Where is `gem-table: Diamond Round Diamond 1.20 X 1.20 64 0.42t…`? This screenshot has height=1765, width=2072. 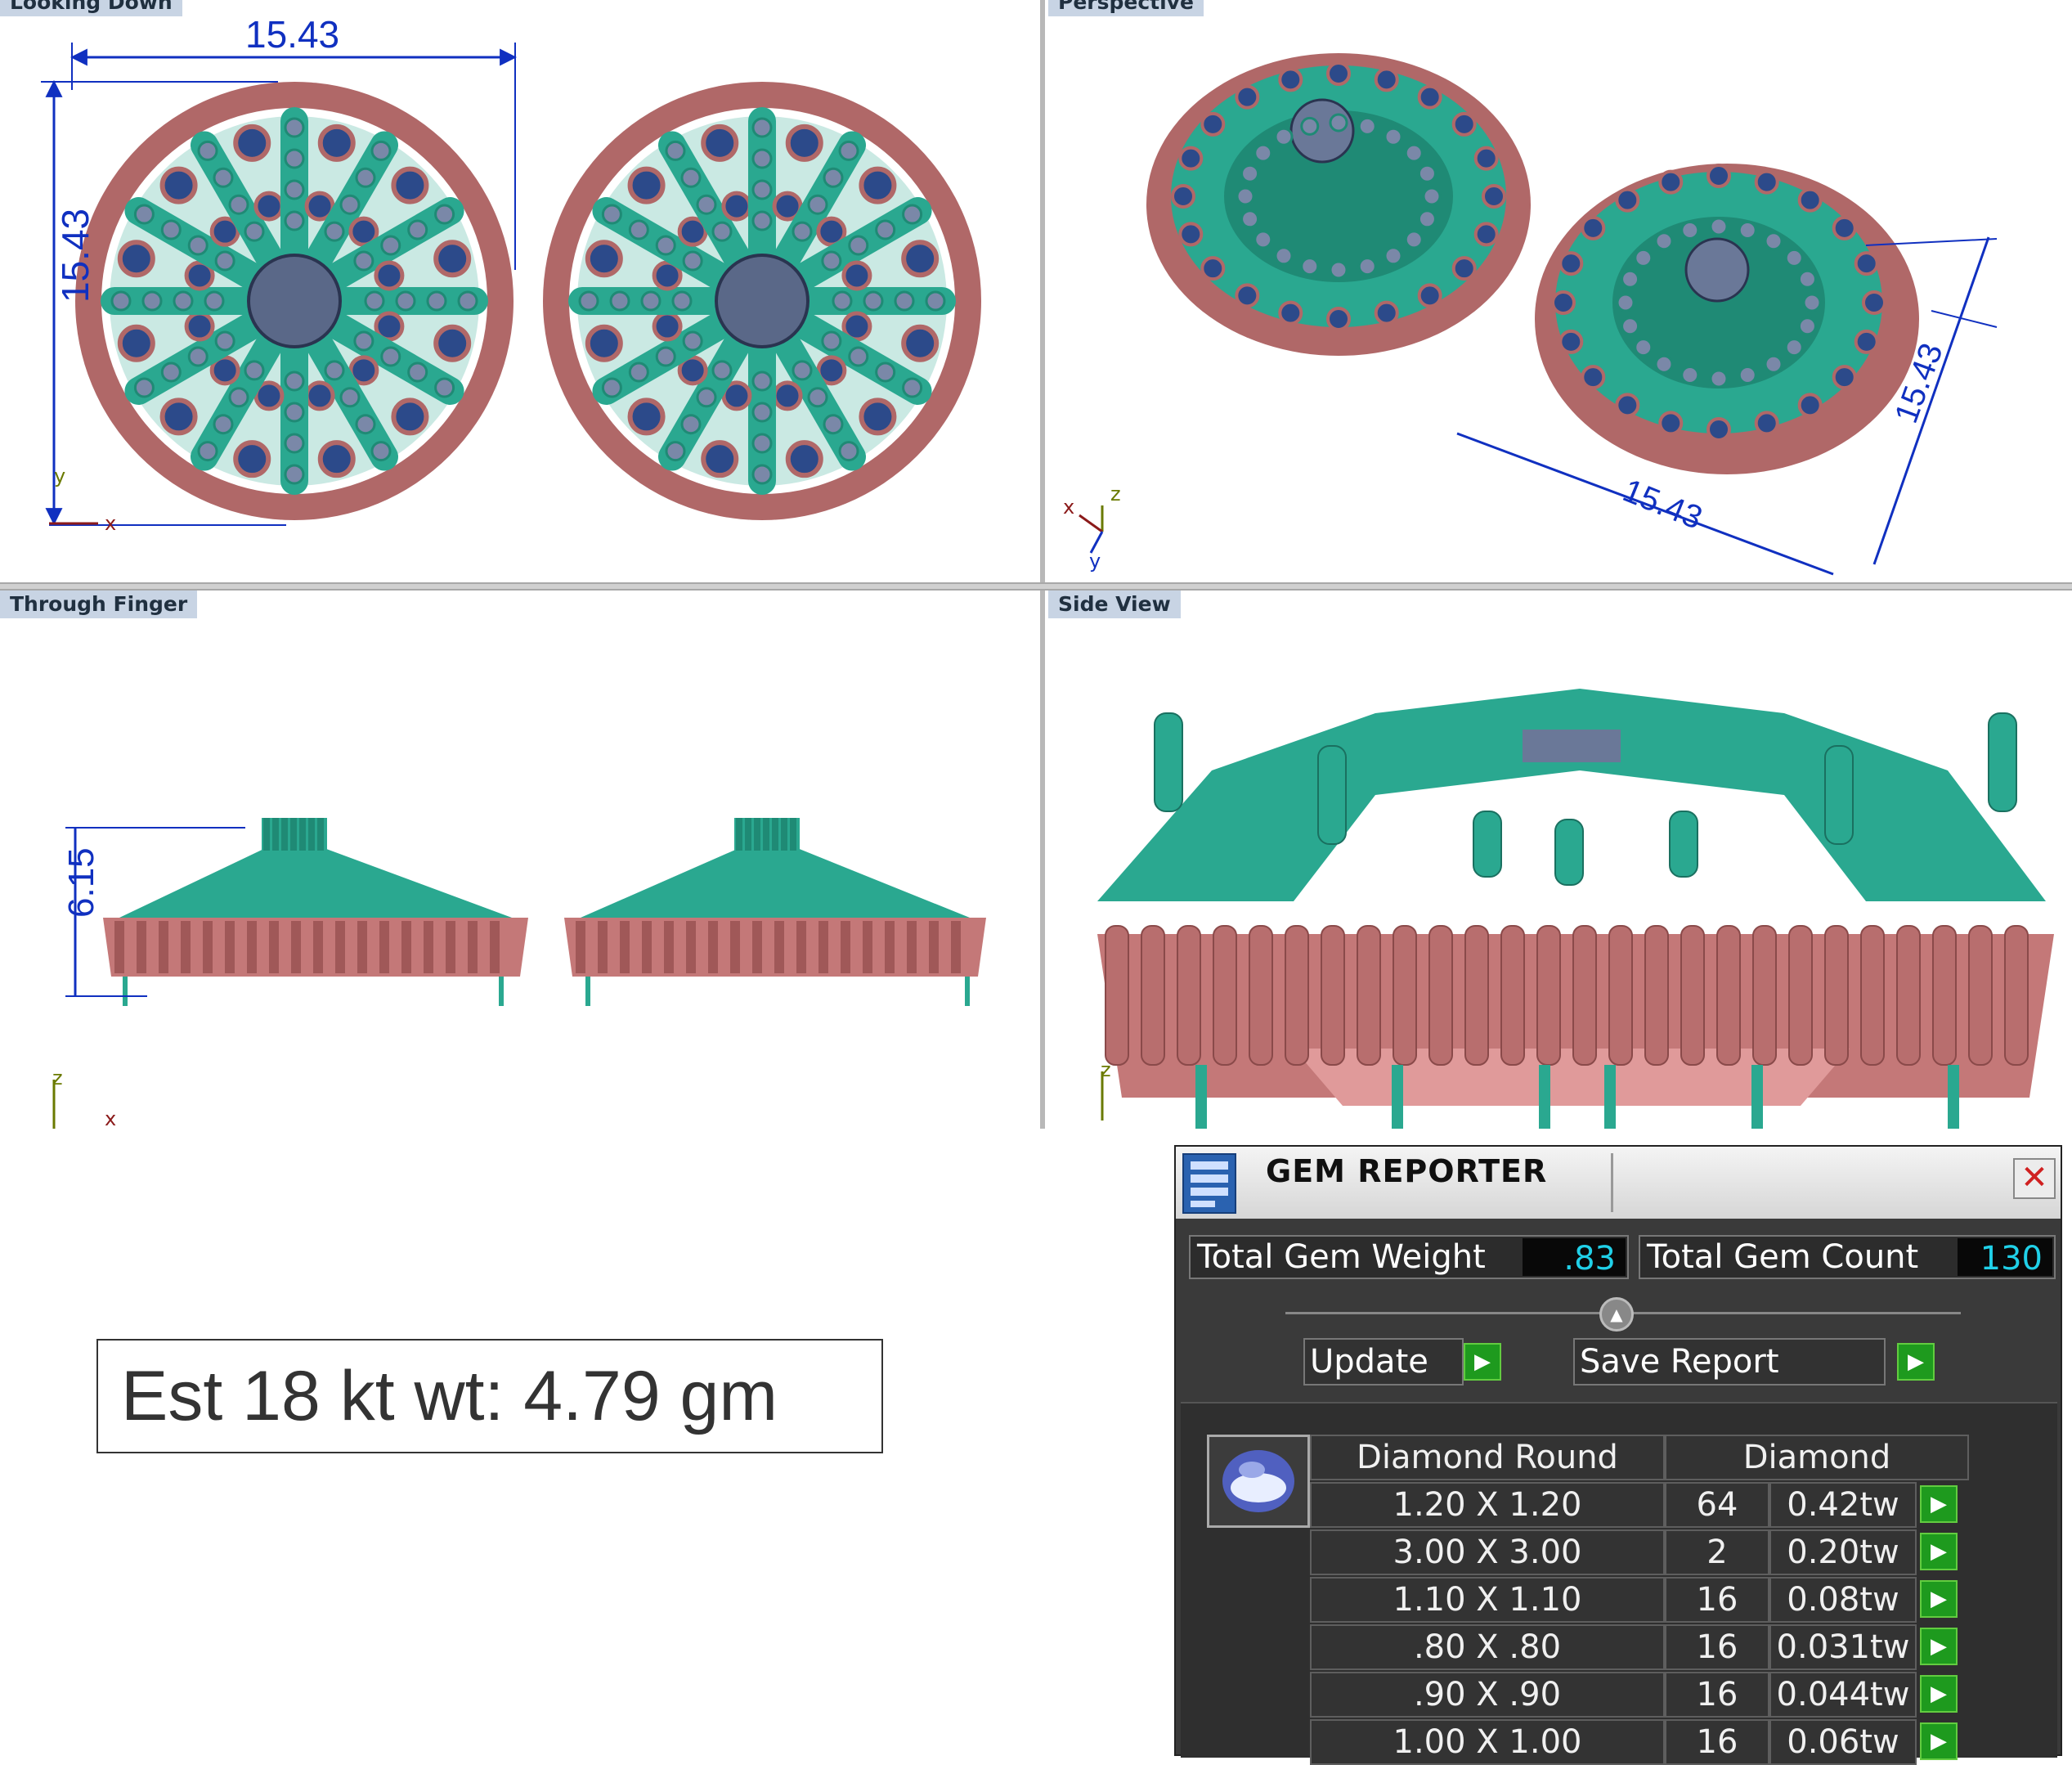
gem-table: Diamond Round Diamond 1.20 X 1.20 64 0.42t… is located at coordinates (1619, 1583).